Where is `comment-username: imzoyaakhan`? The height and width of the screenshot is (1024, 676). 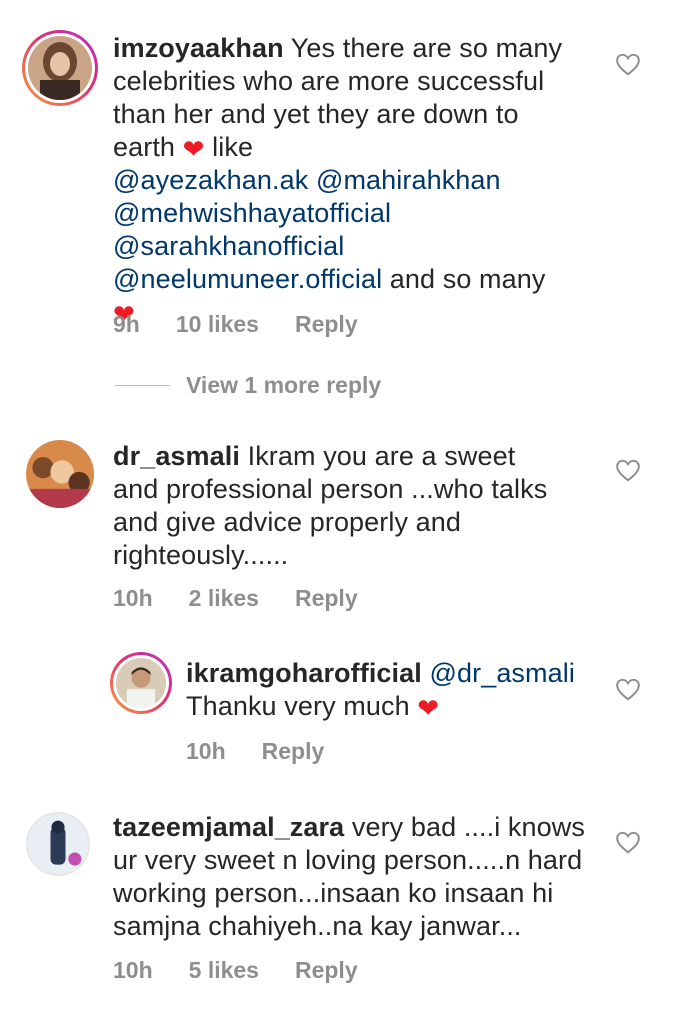 comment-username: imzoyaakhan is located at coordinates (198, 48).